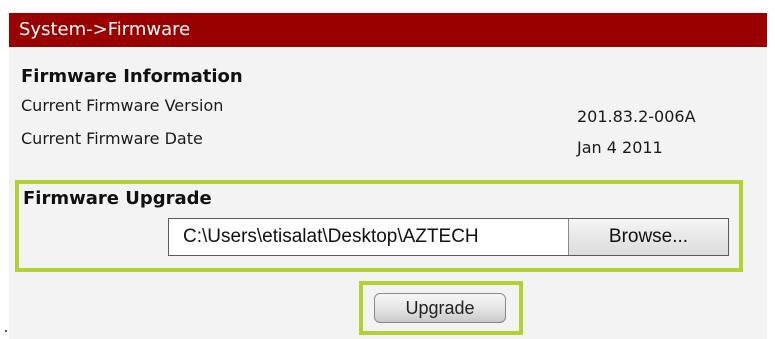  I want to click on current-firmware-date-label: Current Firmware Date, so click(112, 138).